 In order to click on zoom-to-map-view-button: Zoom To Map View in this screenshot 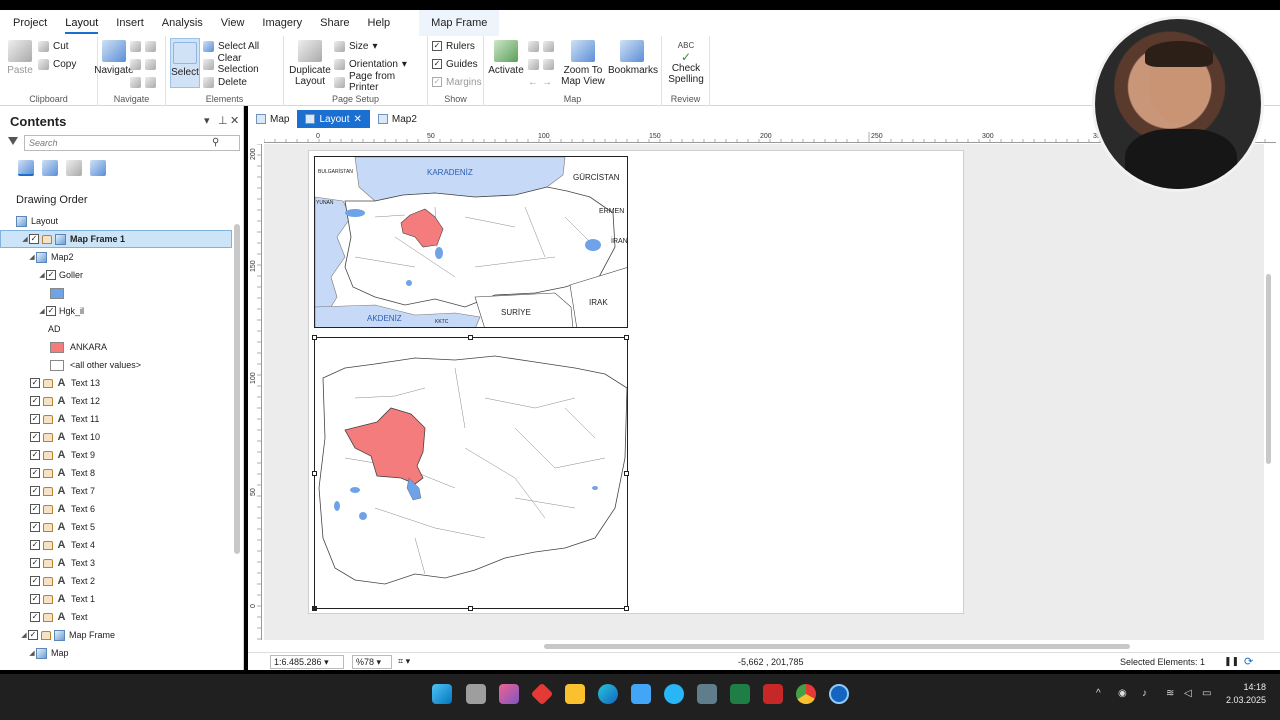, I will do `click(583, 63)`.